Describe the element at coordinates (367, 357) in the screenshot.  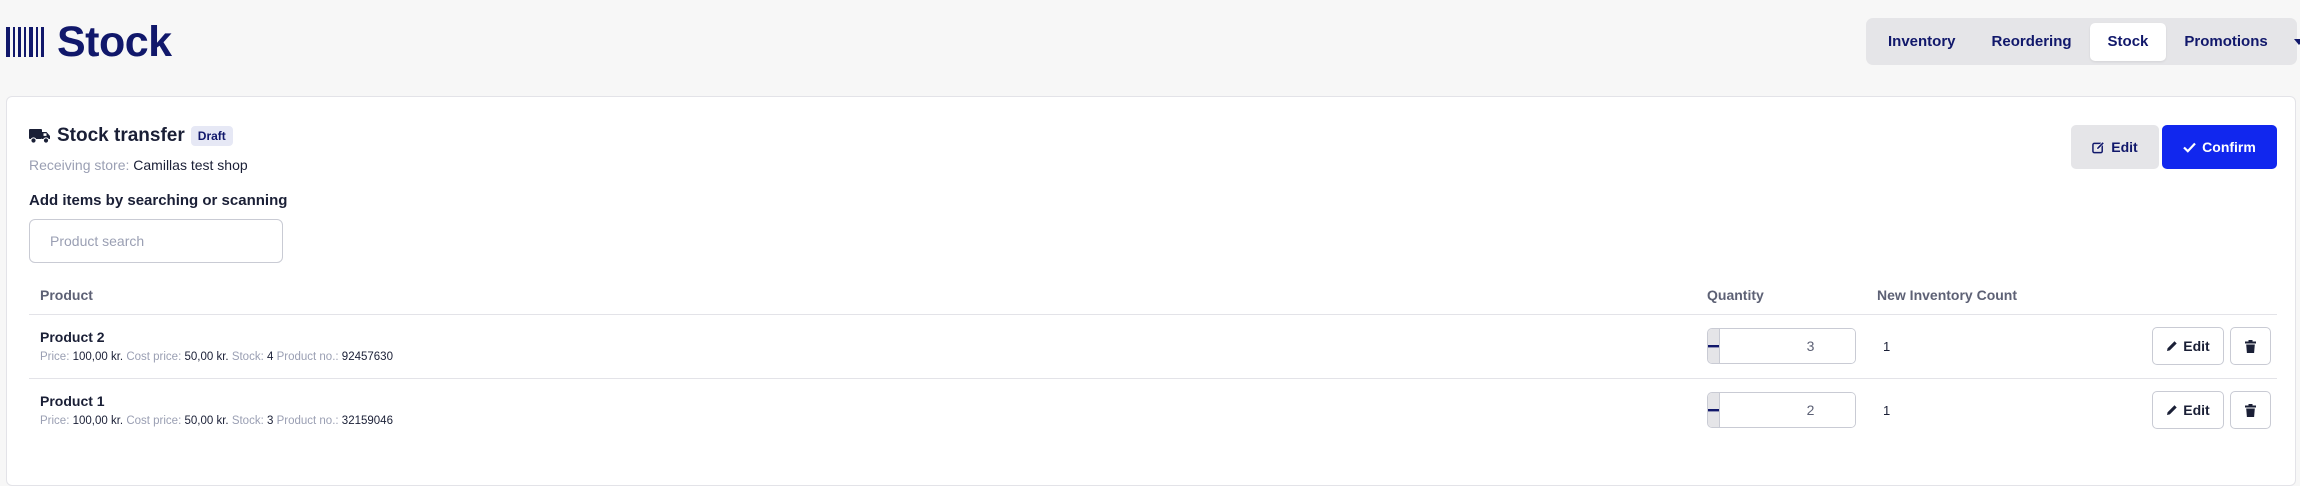
I see `product-no-value: 92457630` at that location.